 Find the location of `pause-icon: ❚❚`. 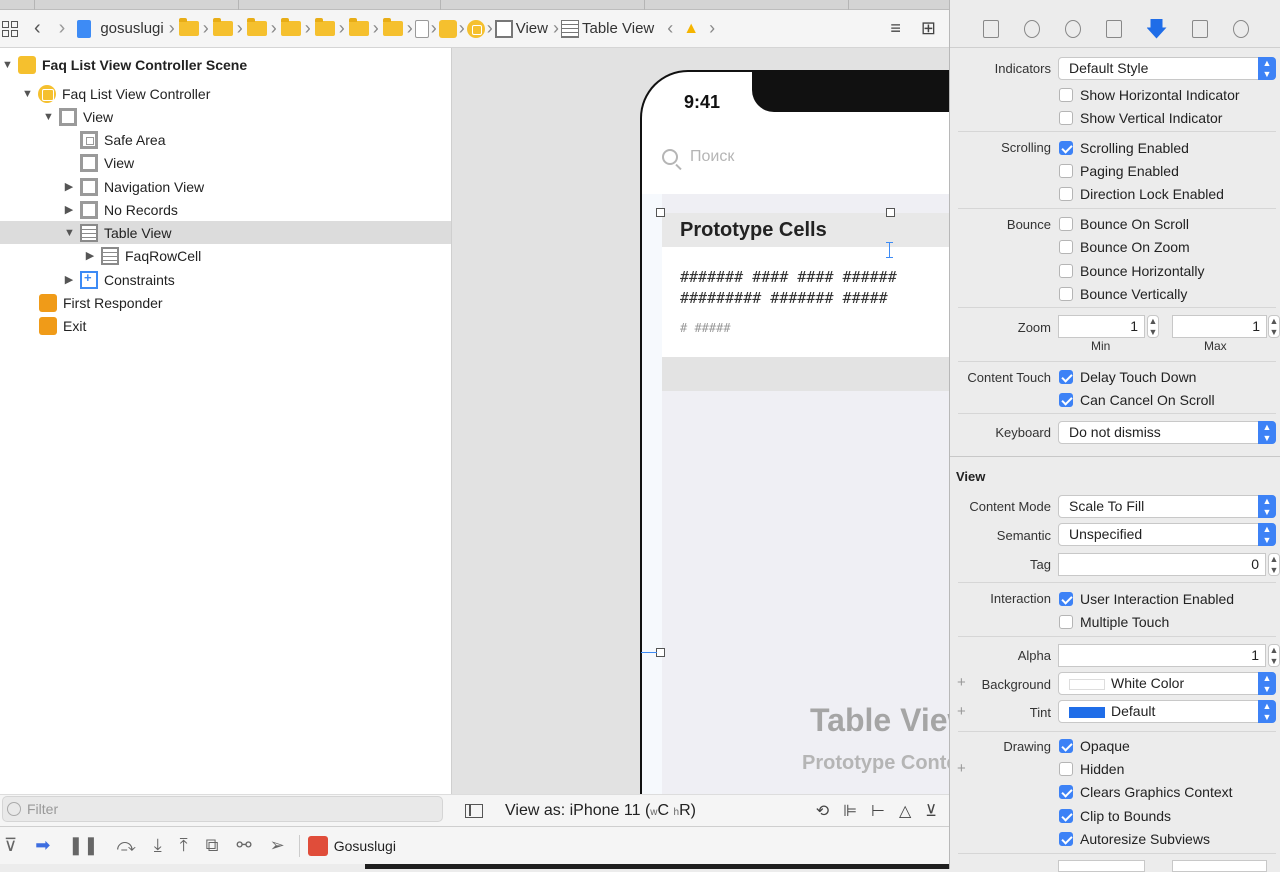

pause-icon: ❚❚ is located at coordinates (83, 845).